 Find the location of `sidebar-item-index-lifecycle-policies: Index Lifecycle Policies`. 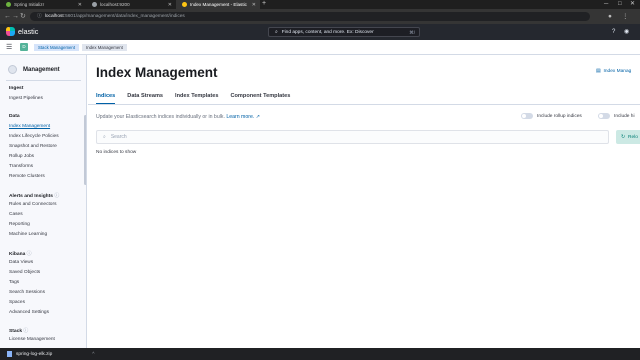

sidebar-item-index-lifecycle-policies: Index Lifecycle Policies is located at coordinates (34, 136).